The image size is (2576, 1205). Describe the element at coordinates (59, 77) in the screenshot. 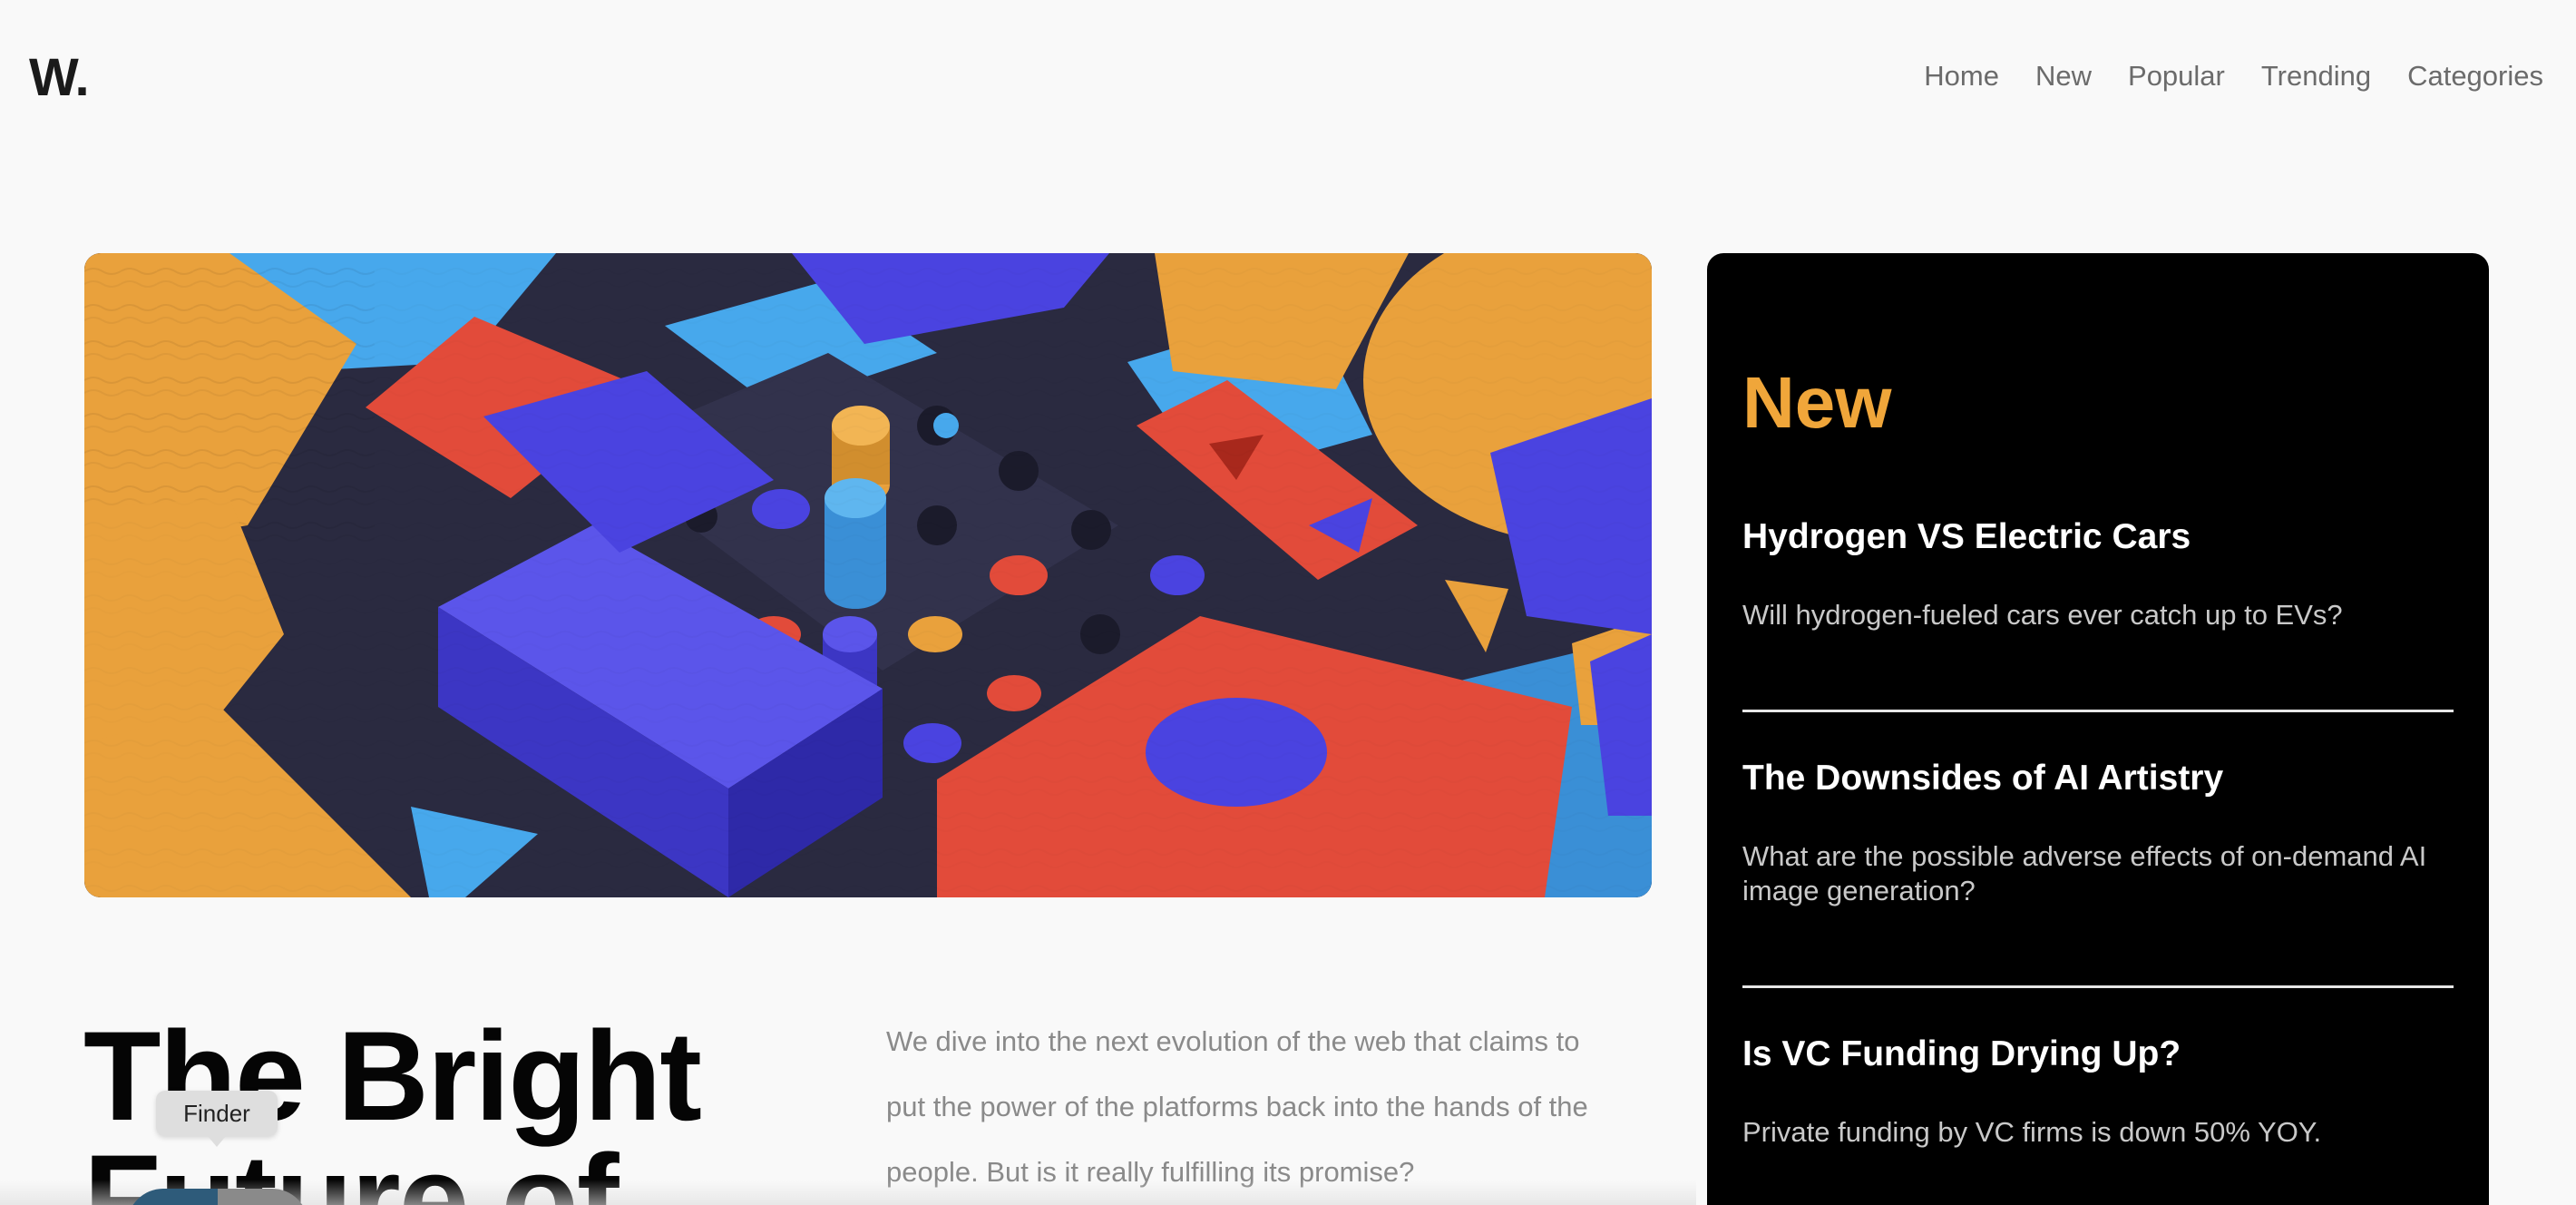

I see `site-logo: W.` at that location.